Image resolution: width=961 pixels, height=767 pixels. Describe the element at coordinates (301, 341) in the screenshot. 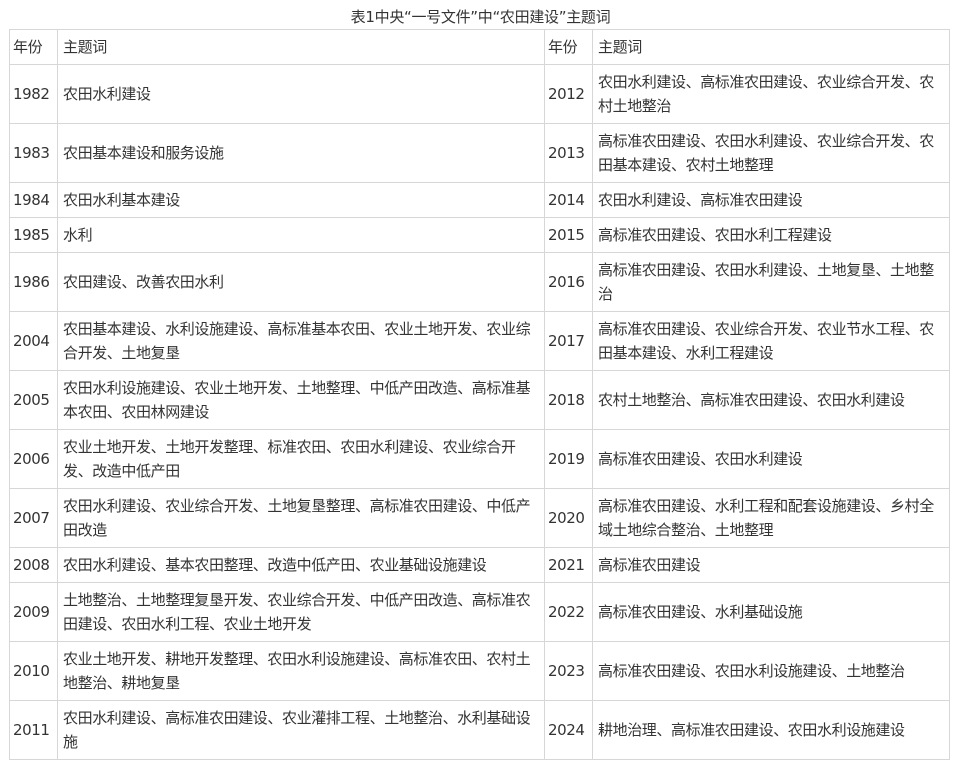

I see `topic-cell: 农田基本建设、水利设施建设、高标准基本农田、农业土地开发、农业综合开发、土地复垦` at that location.